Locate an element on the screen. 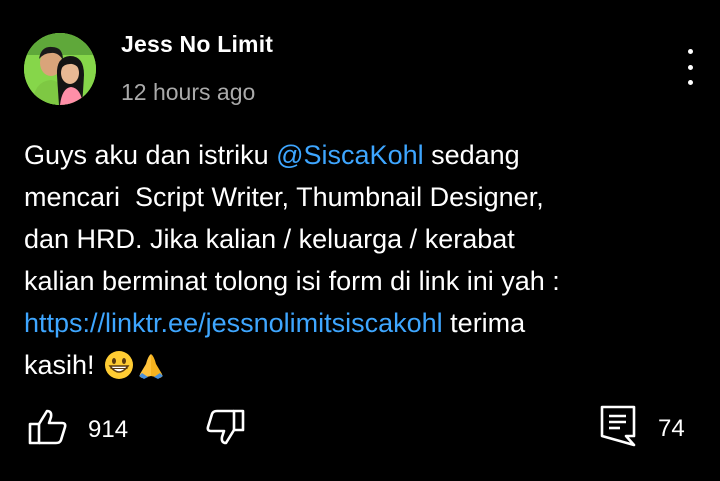 This screenshot has width=720, height=481. like-button: 914 is located at coordinates (78, 429).